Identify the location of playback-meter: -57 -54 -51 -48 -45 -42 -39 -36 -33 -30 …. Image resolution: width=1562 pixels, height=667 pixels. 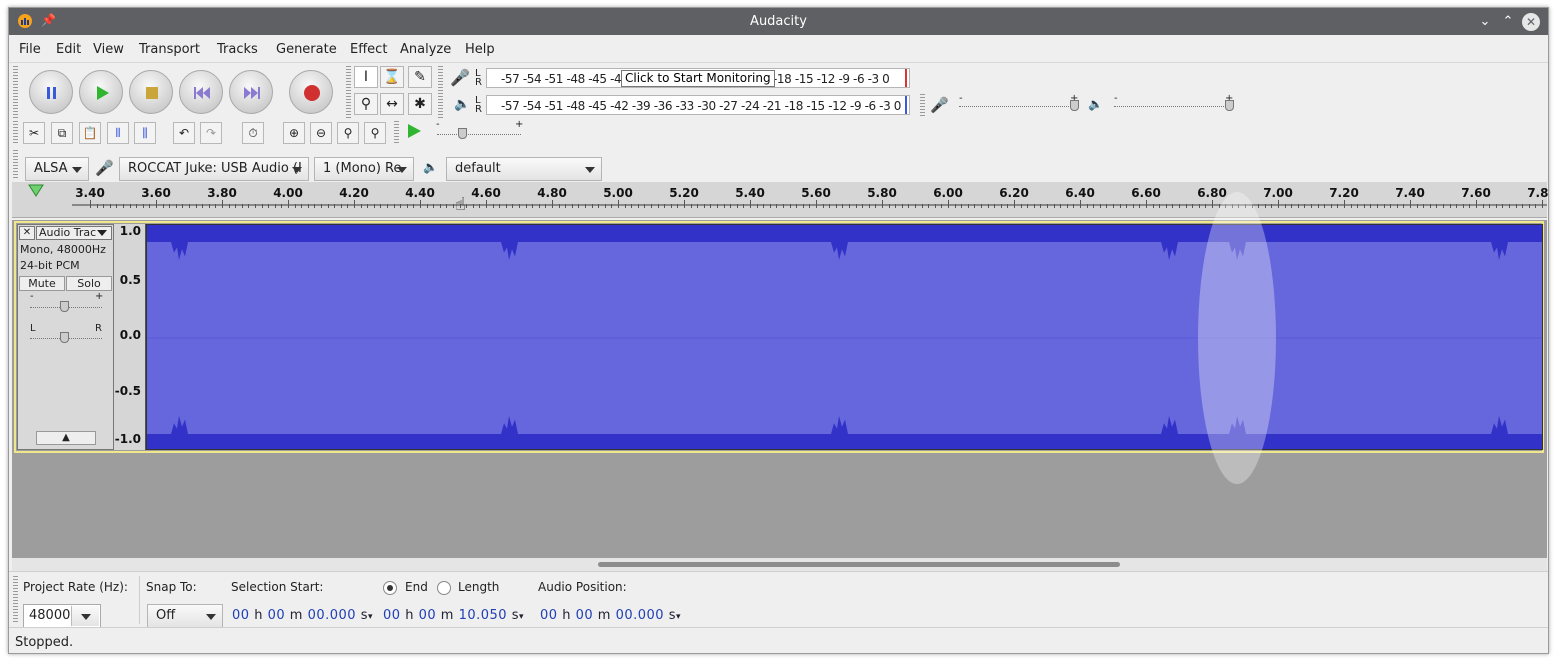
(698, 105).